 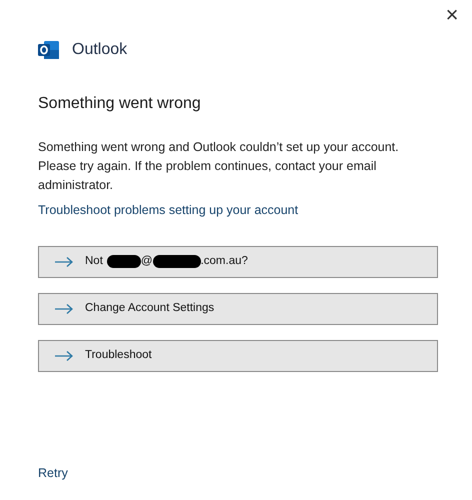 I want to click on option-button: Troubleshoot, so click(x=238, y=356).